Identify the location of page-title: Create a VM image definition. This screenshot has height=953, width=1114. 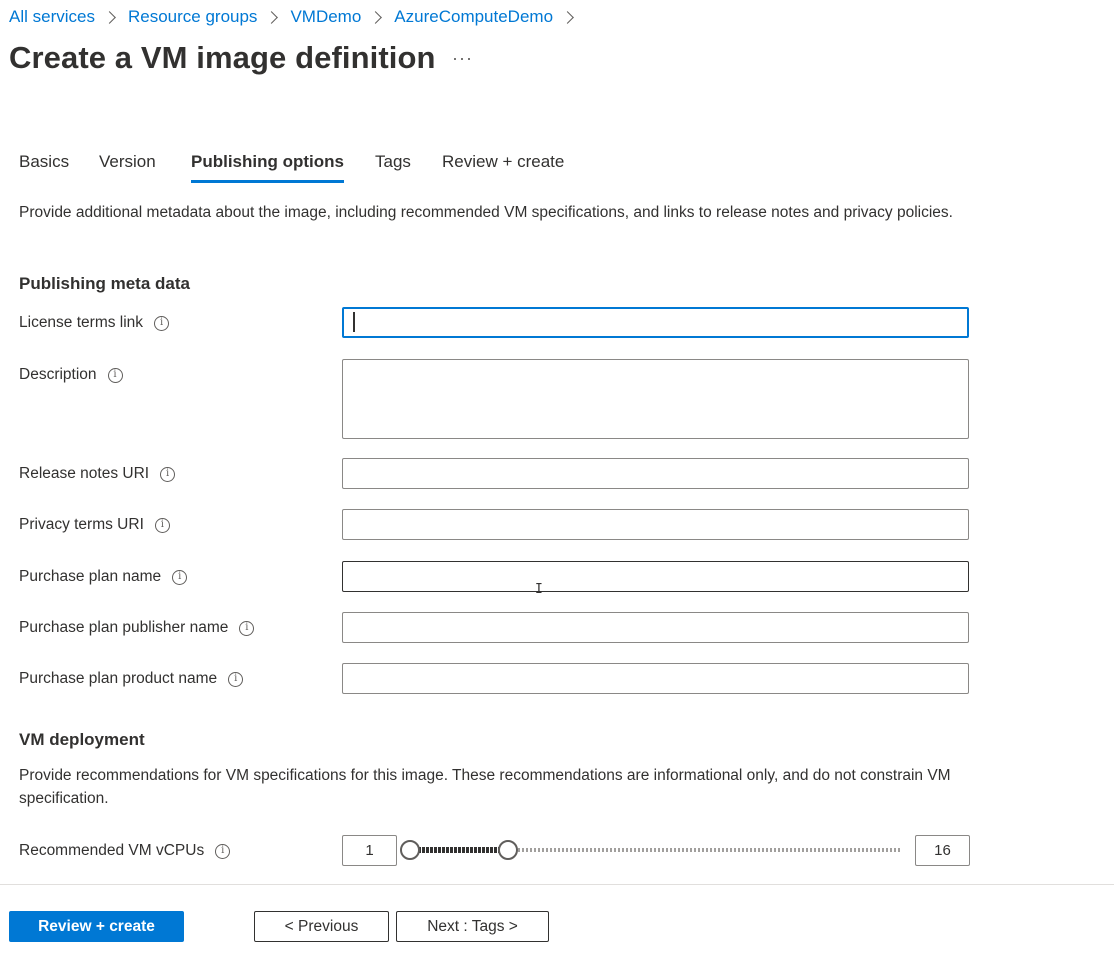
(222, 57).